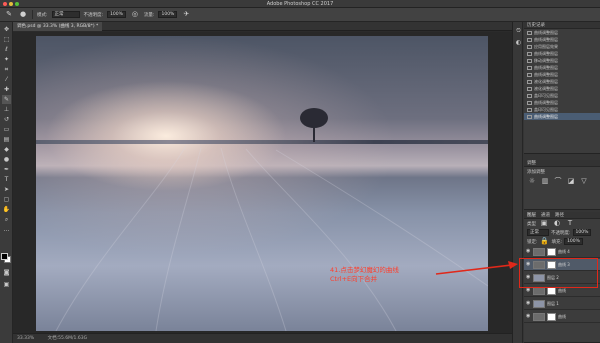 The height and width of the screenshot is (343, 600). Describe the element at coordinates (6, 79) in the screenshot. I see `eyedropper-tool-icon: ⁄` at that location.